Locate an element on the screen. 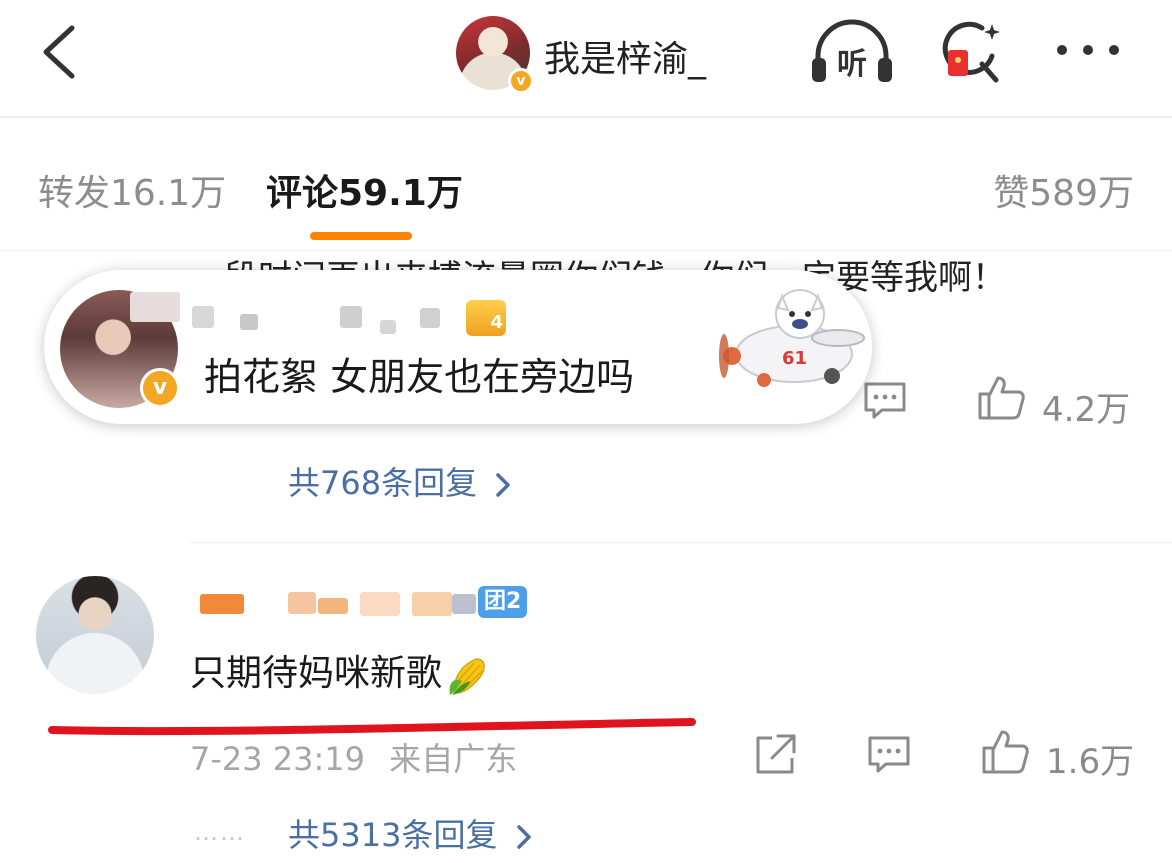 This screenshot has width=1172, height=863. location: 来自广东 is located at coordinates (453, 759).